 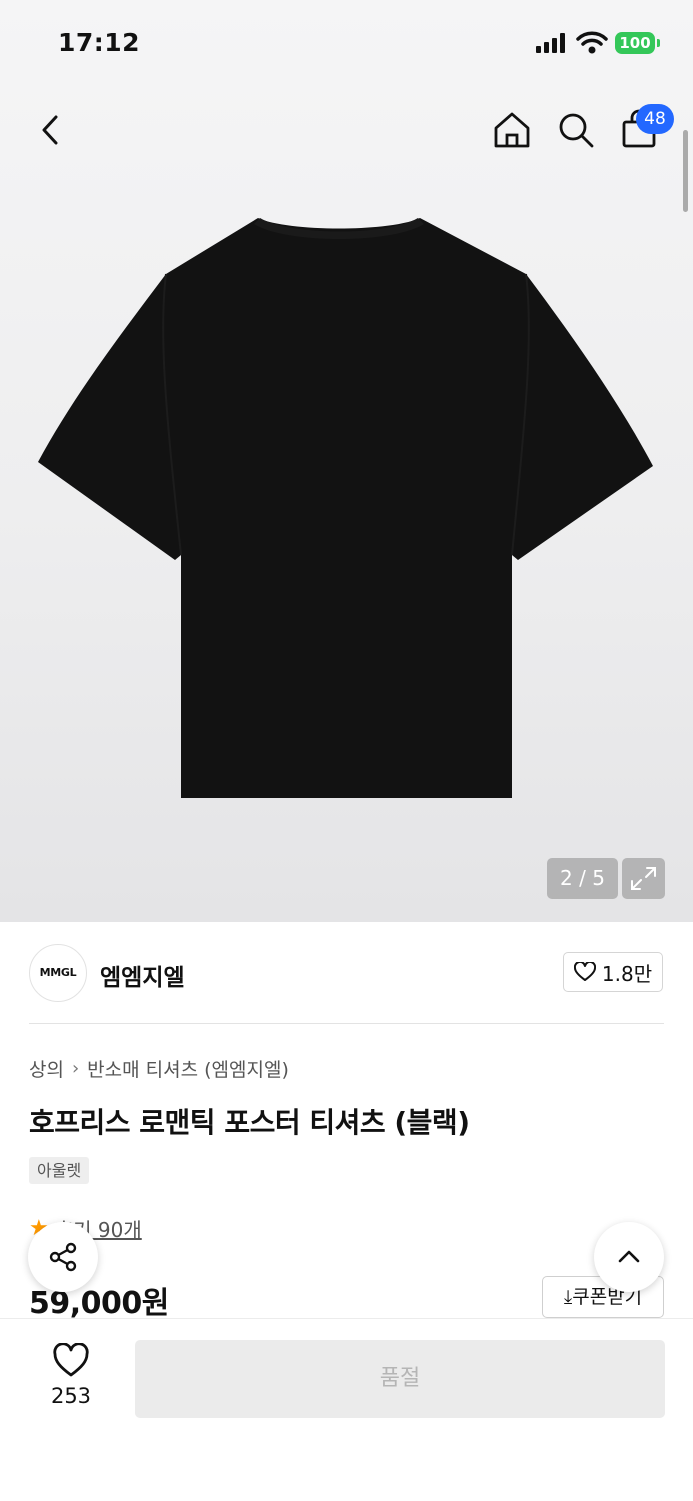 I want to click on breadcrumb-subcategory: 반소매 티셔츠 (엠엠지엘), so click(x=188, y=1068).